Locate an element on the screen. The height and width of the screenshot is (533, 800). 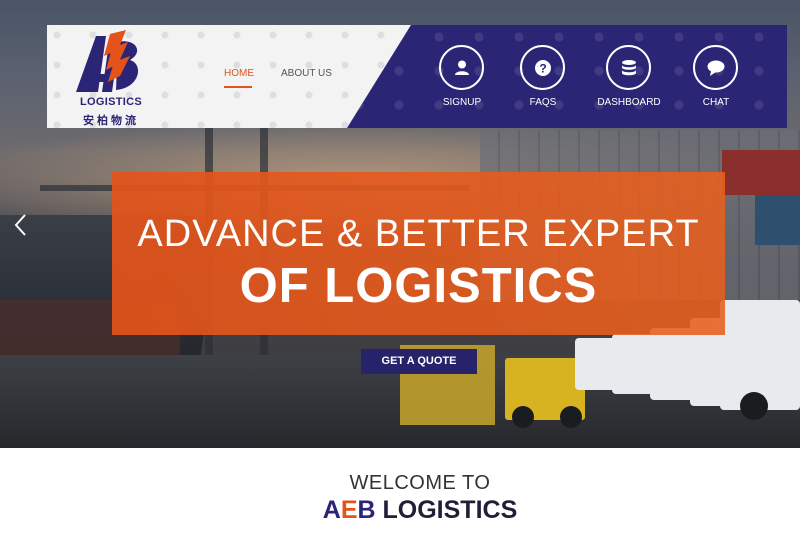
nav-faqs-label: FAQS is located at coordinates (543, 102).